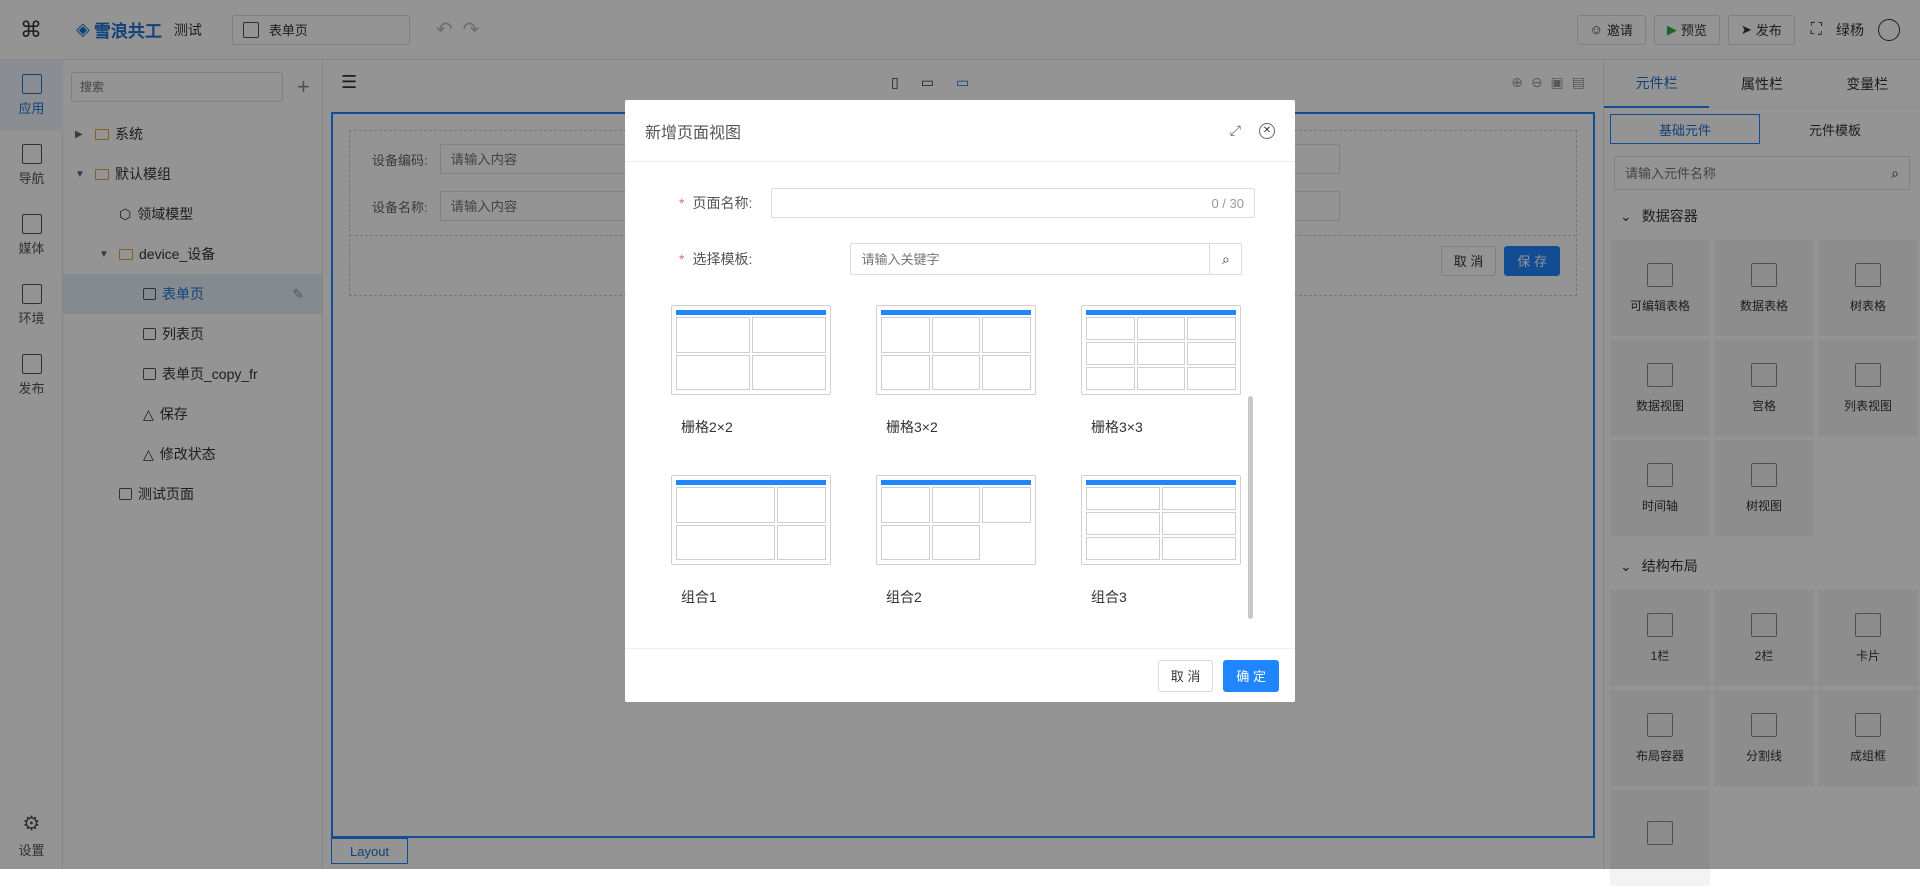 The image size is (1920, 896). Describe the element at coordinates (1250, 507) in the screenshot. I see `template-scrollbar` at that location.